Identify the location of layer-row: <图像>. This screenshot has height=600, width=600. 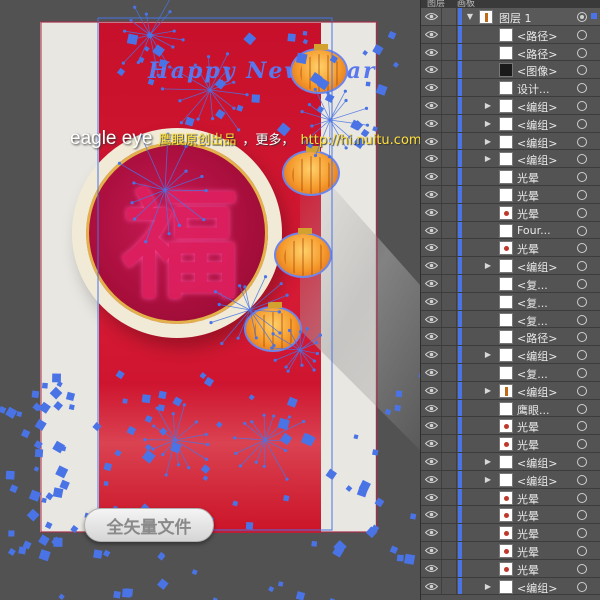
(510, 70).